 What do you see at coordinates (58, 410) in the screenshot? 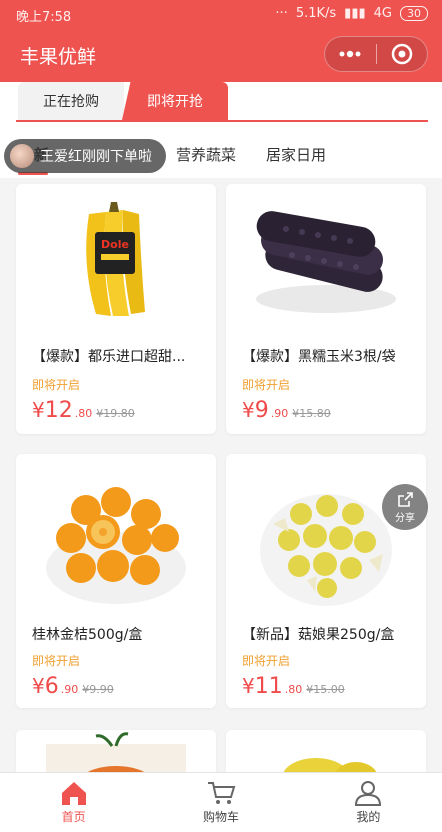
I see `price-integer: 12` at bounding box center [58, 410].